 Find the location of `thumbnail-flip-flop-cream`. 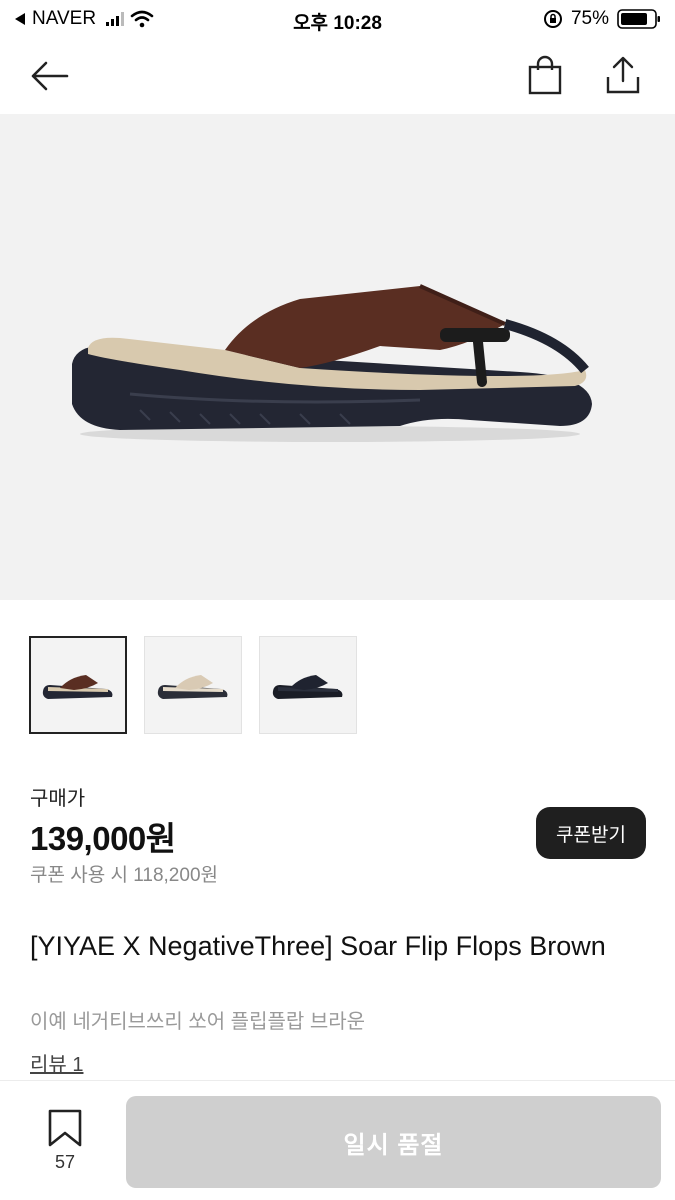

thumbnail-flip-flop-cream is located at coordinates (192, 687).